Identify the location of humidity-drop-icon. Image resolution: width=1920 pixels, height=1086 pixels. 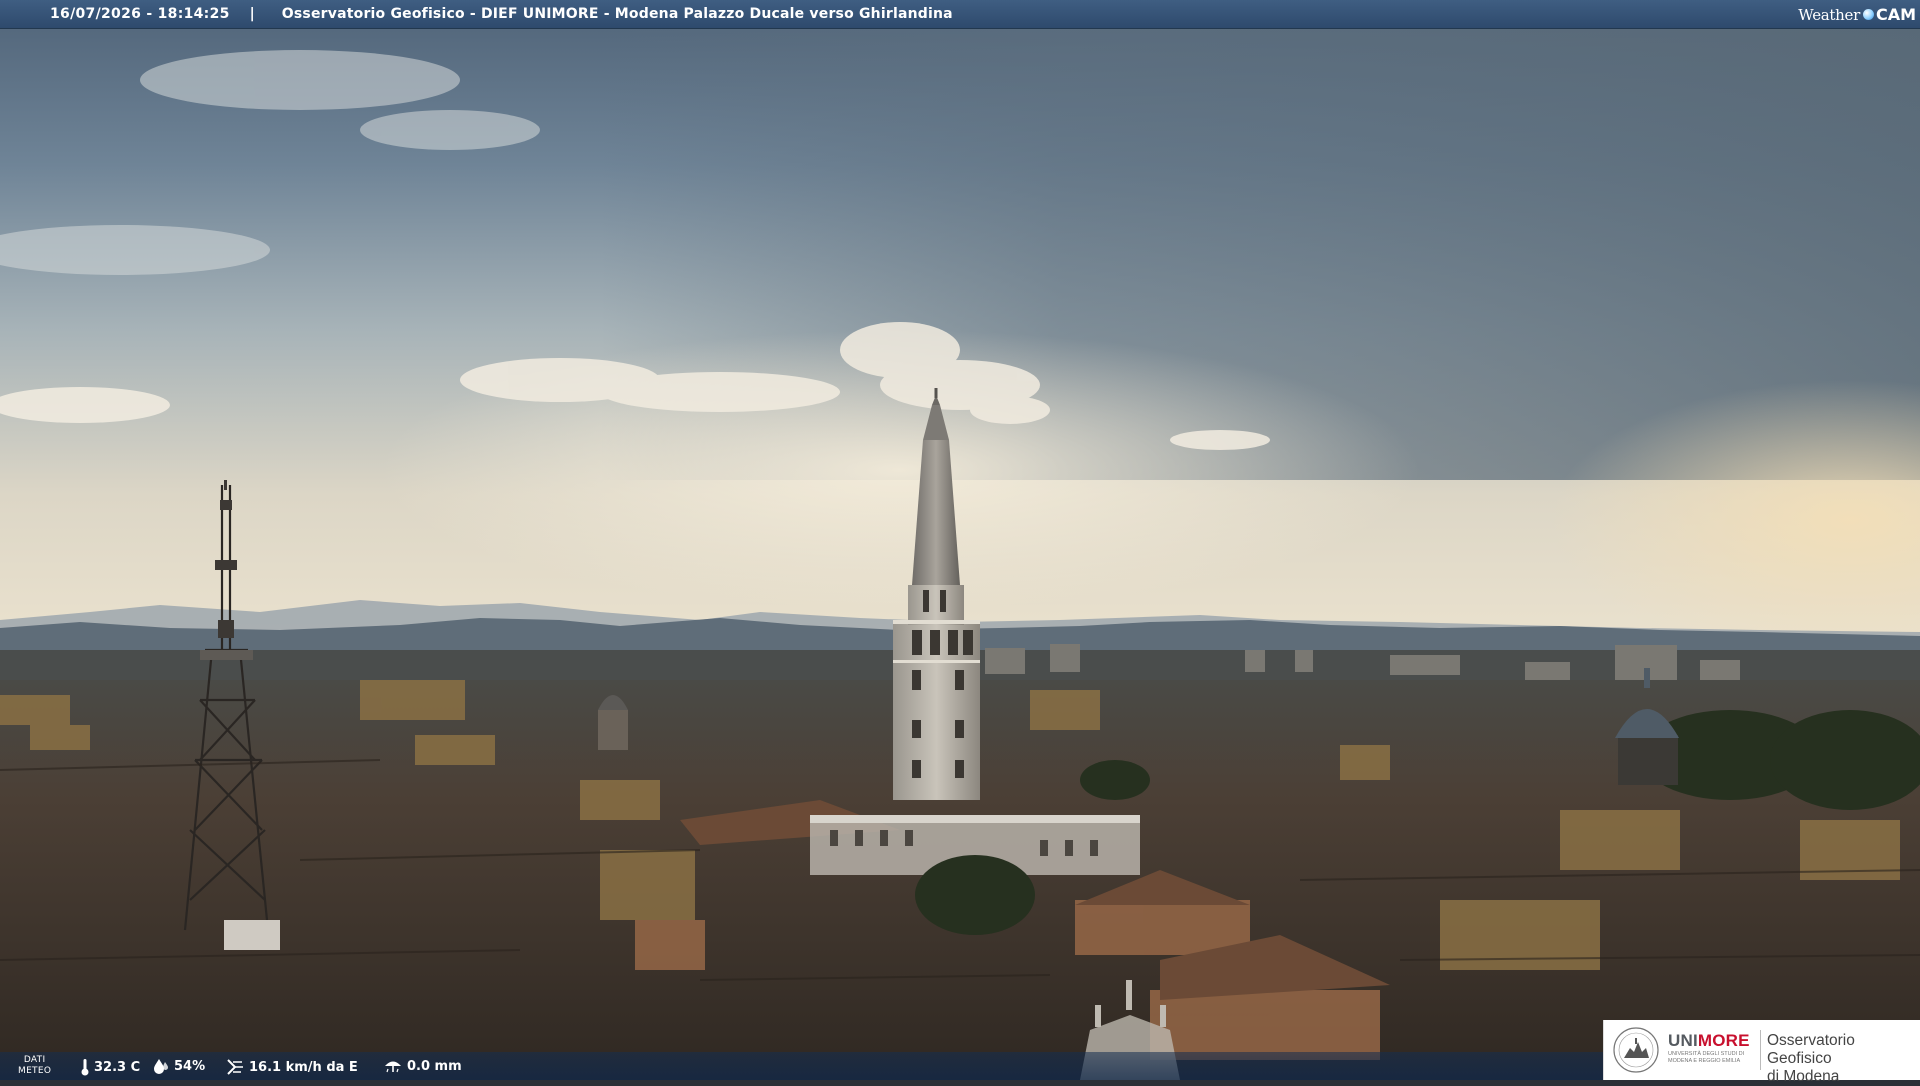
(161, 1066).